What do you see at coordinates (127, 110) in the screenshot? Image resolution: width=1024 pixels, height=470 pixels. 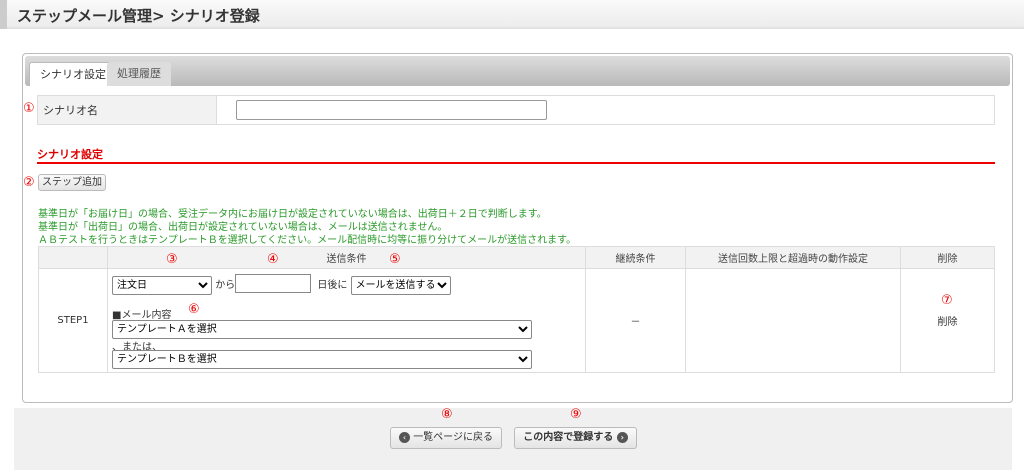 I see `scenario-name-label: シナリオ名` at bounding box center [127, 110].